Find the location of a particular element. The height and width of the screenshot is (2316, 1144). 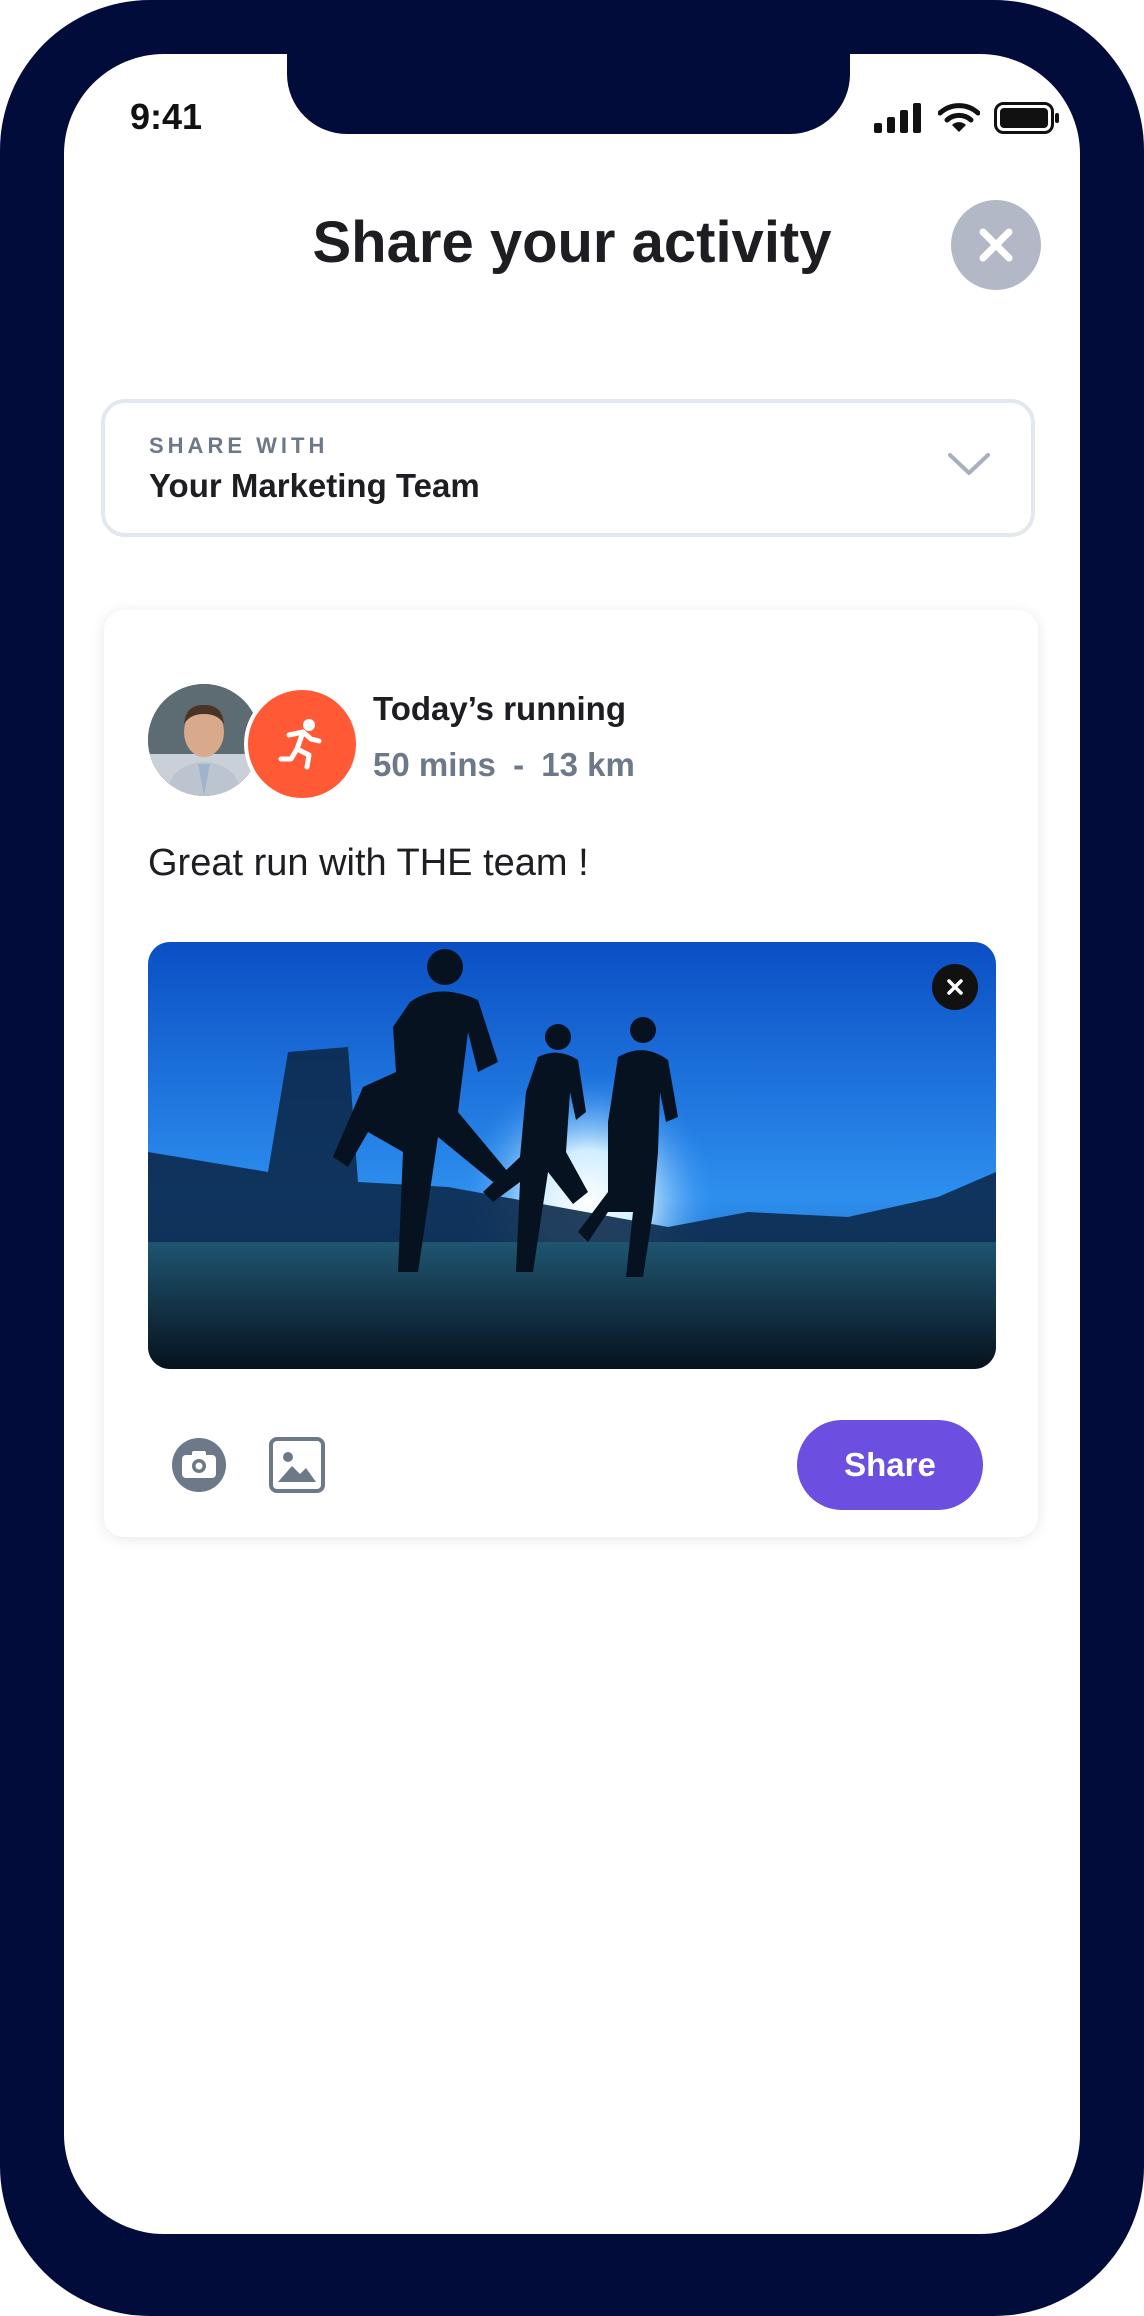

camera-icon is located at coordinates (199, 1465).